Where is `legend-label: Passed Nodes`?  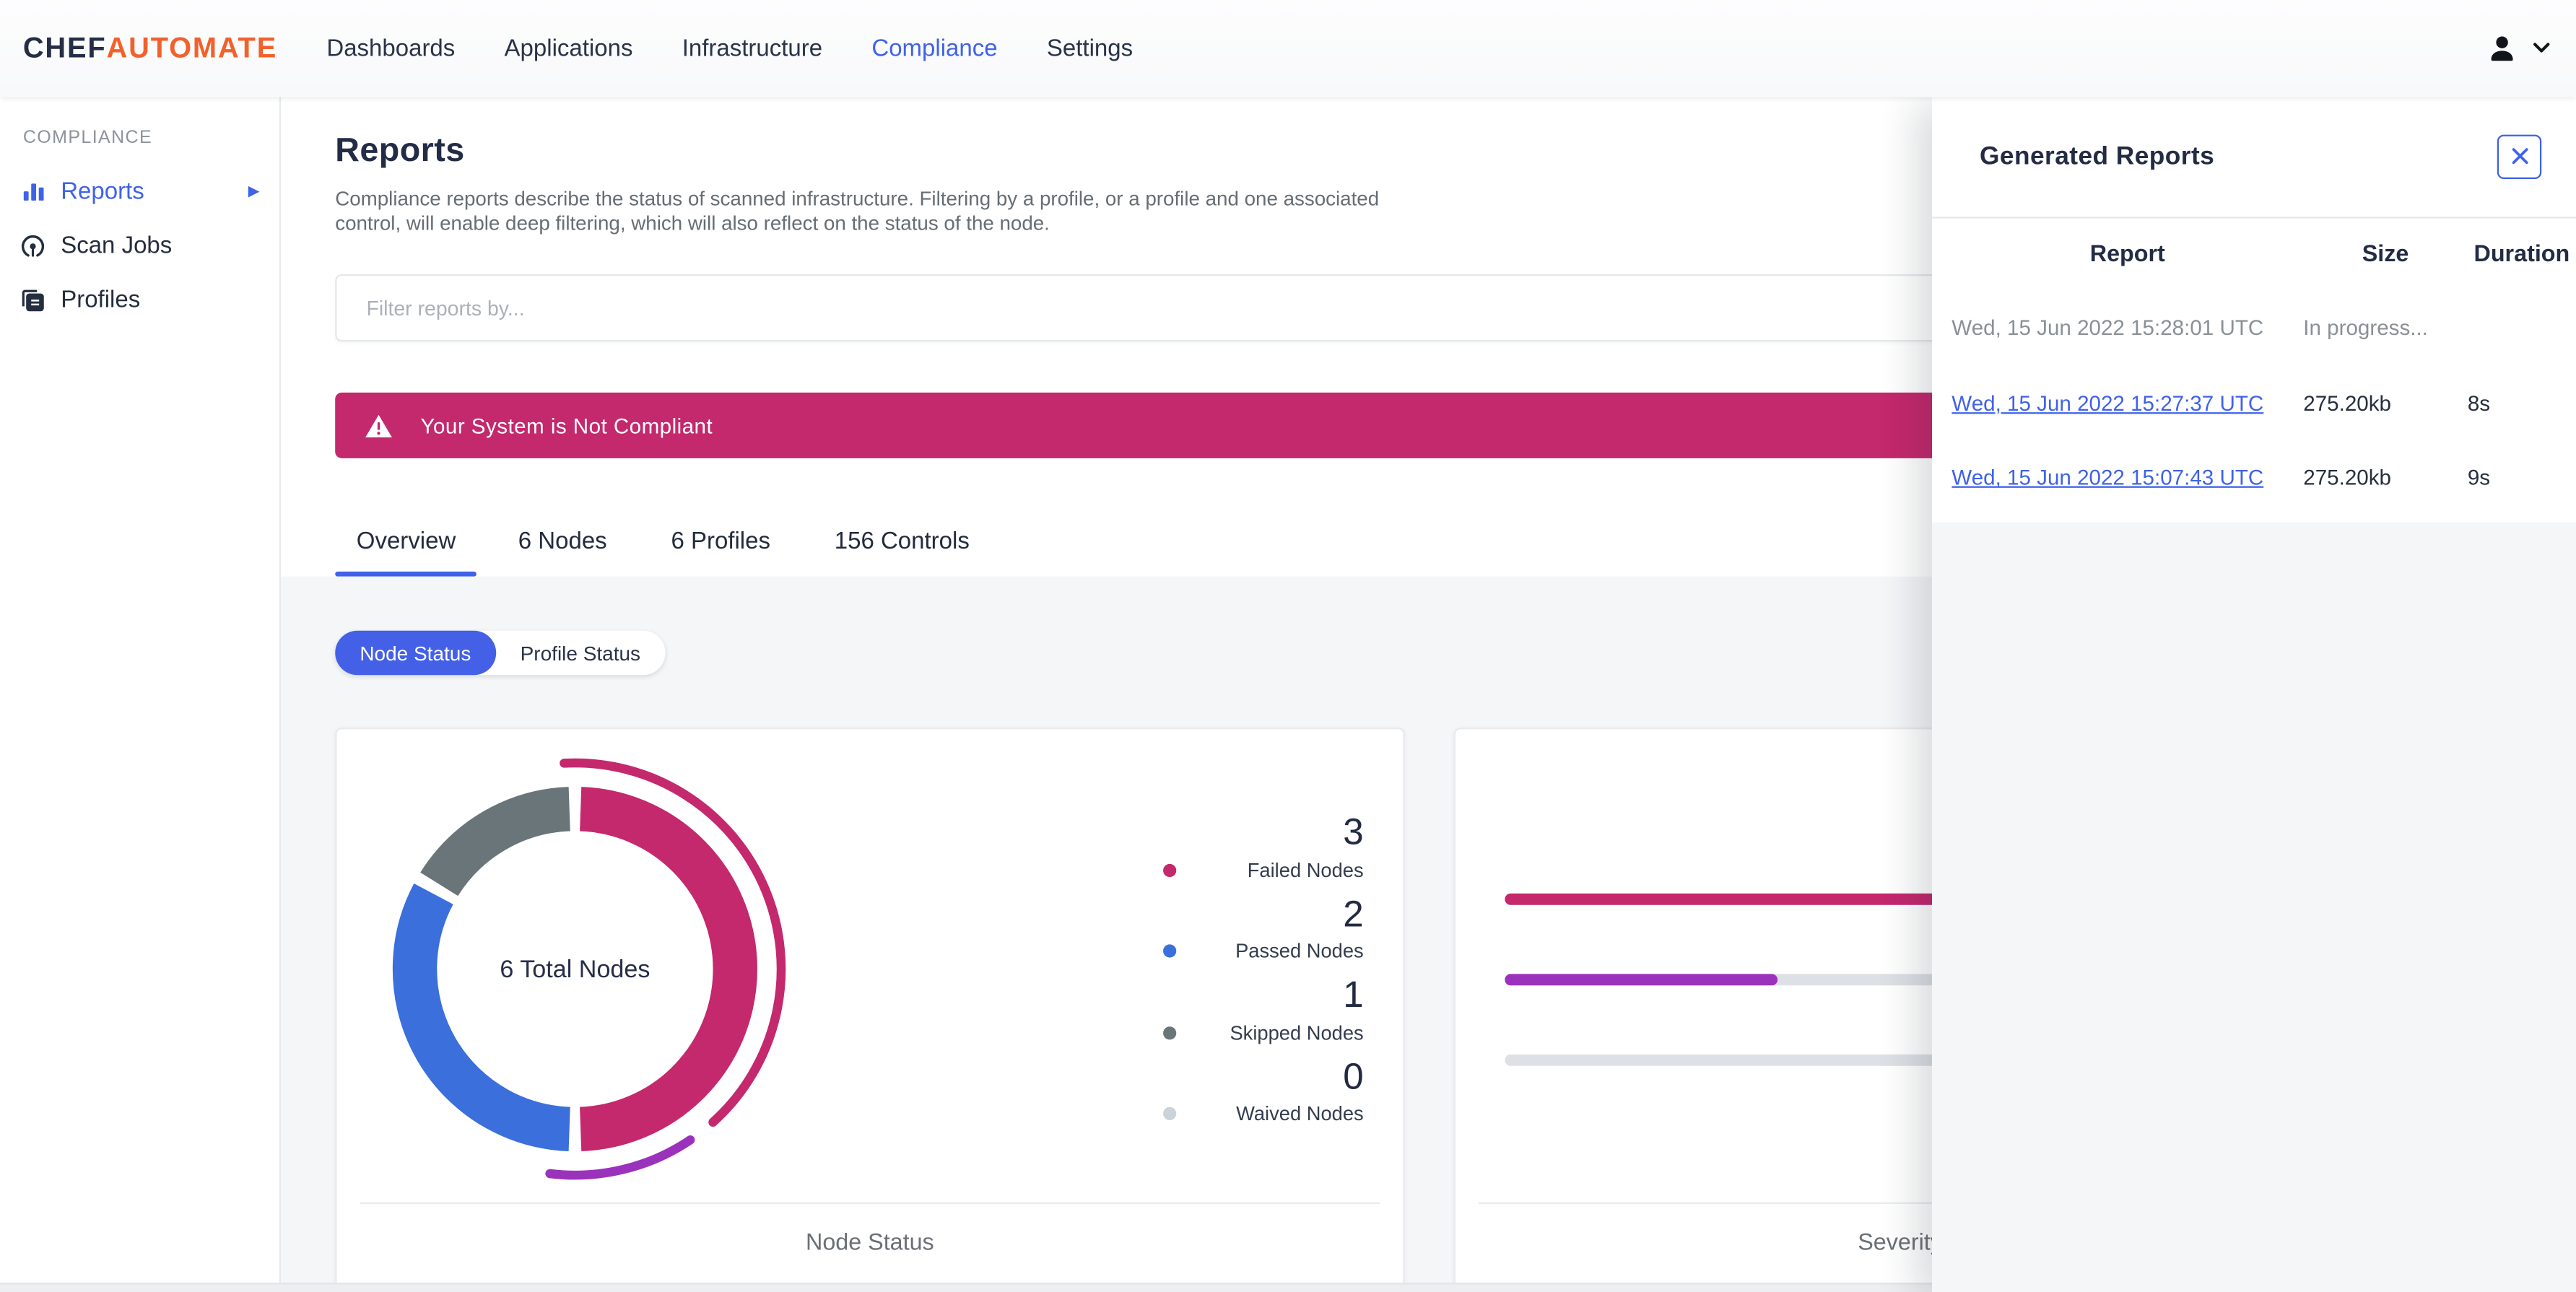 legend-label: Passed Nodes is located at coordinates (1299, 952).